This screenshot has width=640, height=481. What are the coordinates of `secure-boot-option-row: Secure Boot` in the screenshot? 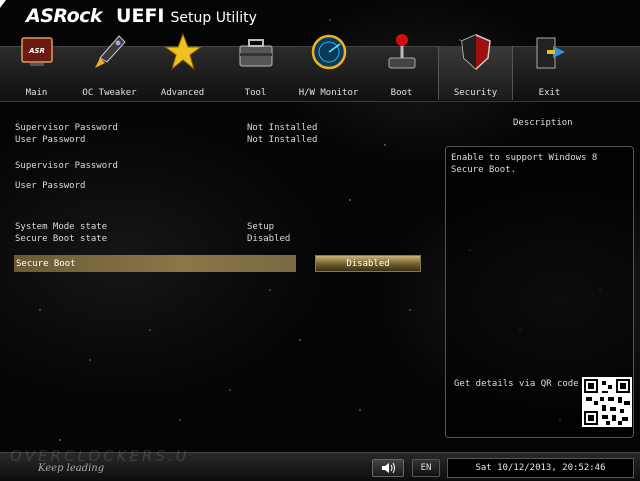 It's located at (155, 263).